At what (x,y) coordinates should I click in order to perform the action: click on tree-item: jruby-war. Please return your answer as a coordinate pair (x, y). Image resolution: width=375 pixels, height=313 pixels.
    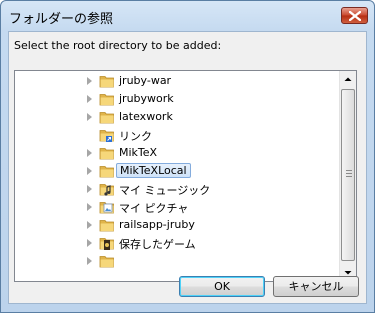
    Looking at the image, I should click on (177, 81).